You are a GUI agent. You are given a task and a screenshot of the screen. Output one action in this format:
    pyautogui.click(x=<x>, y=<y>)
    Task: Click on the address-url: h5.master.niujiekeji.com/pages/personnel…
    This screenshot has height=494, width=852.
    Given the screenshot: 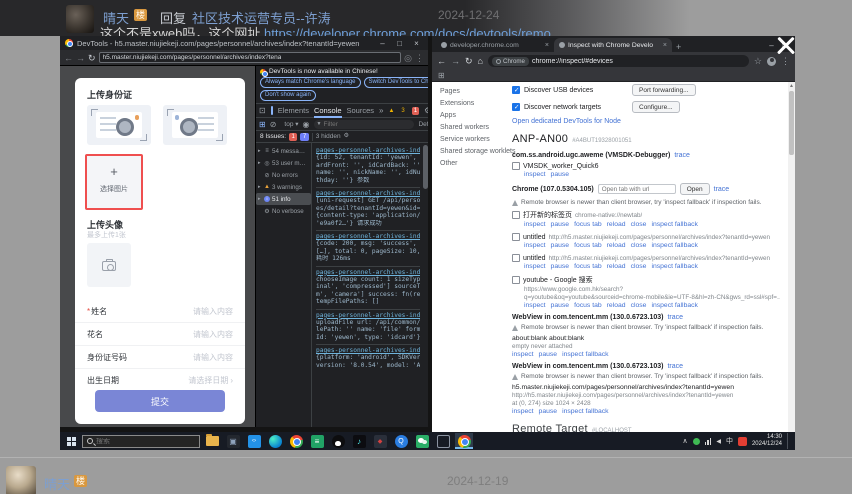 What is the action you would take?
    pyautogui.click(x=192, y=57)
    